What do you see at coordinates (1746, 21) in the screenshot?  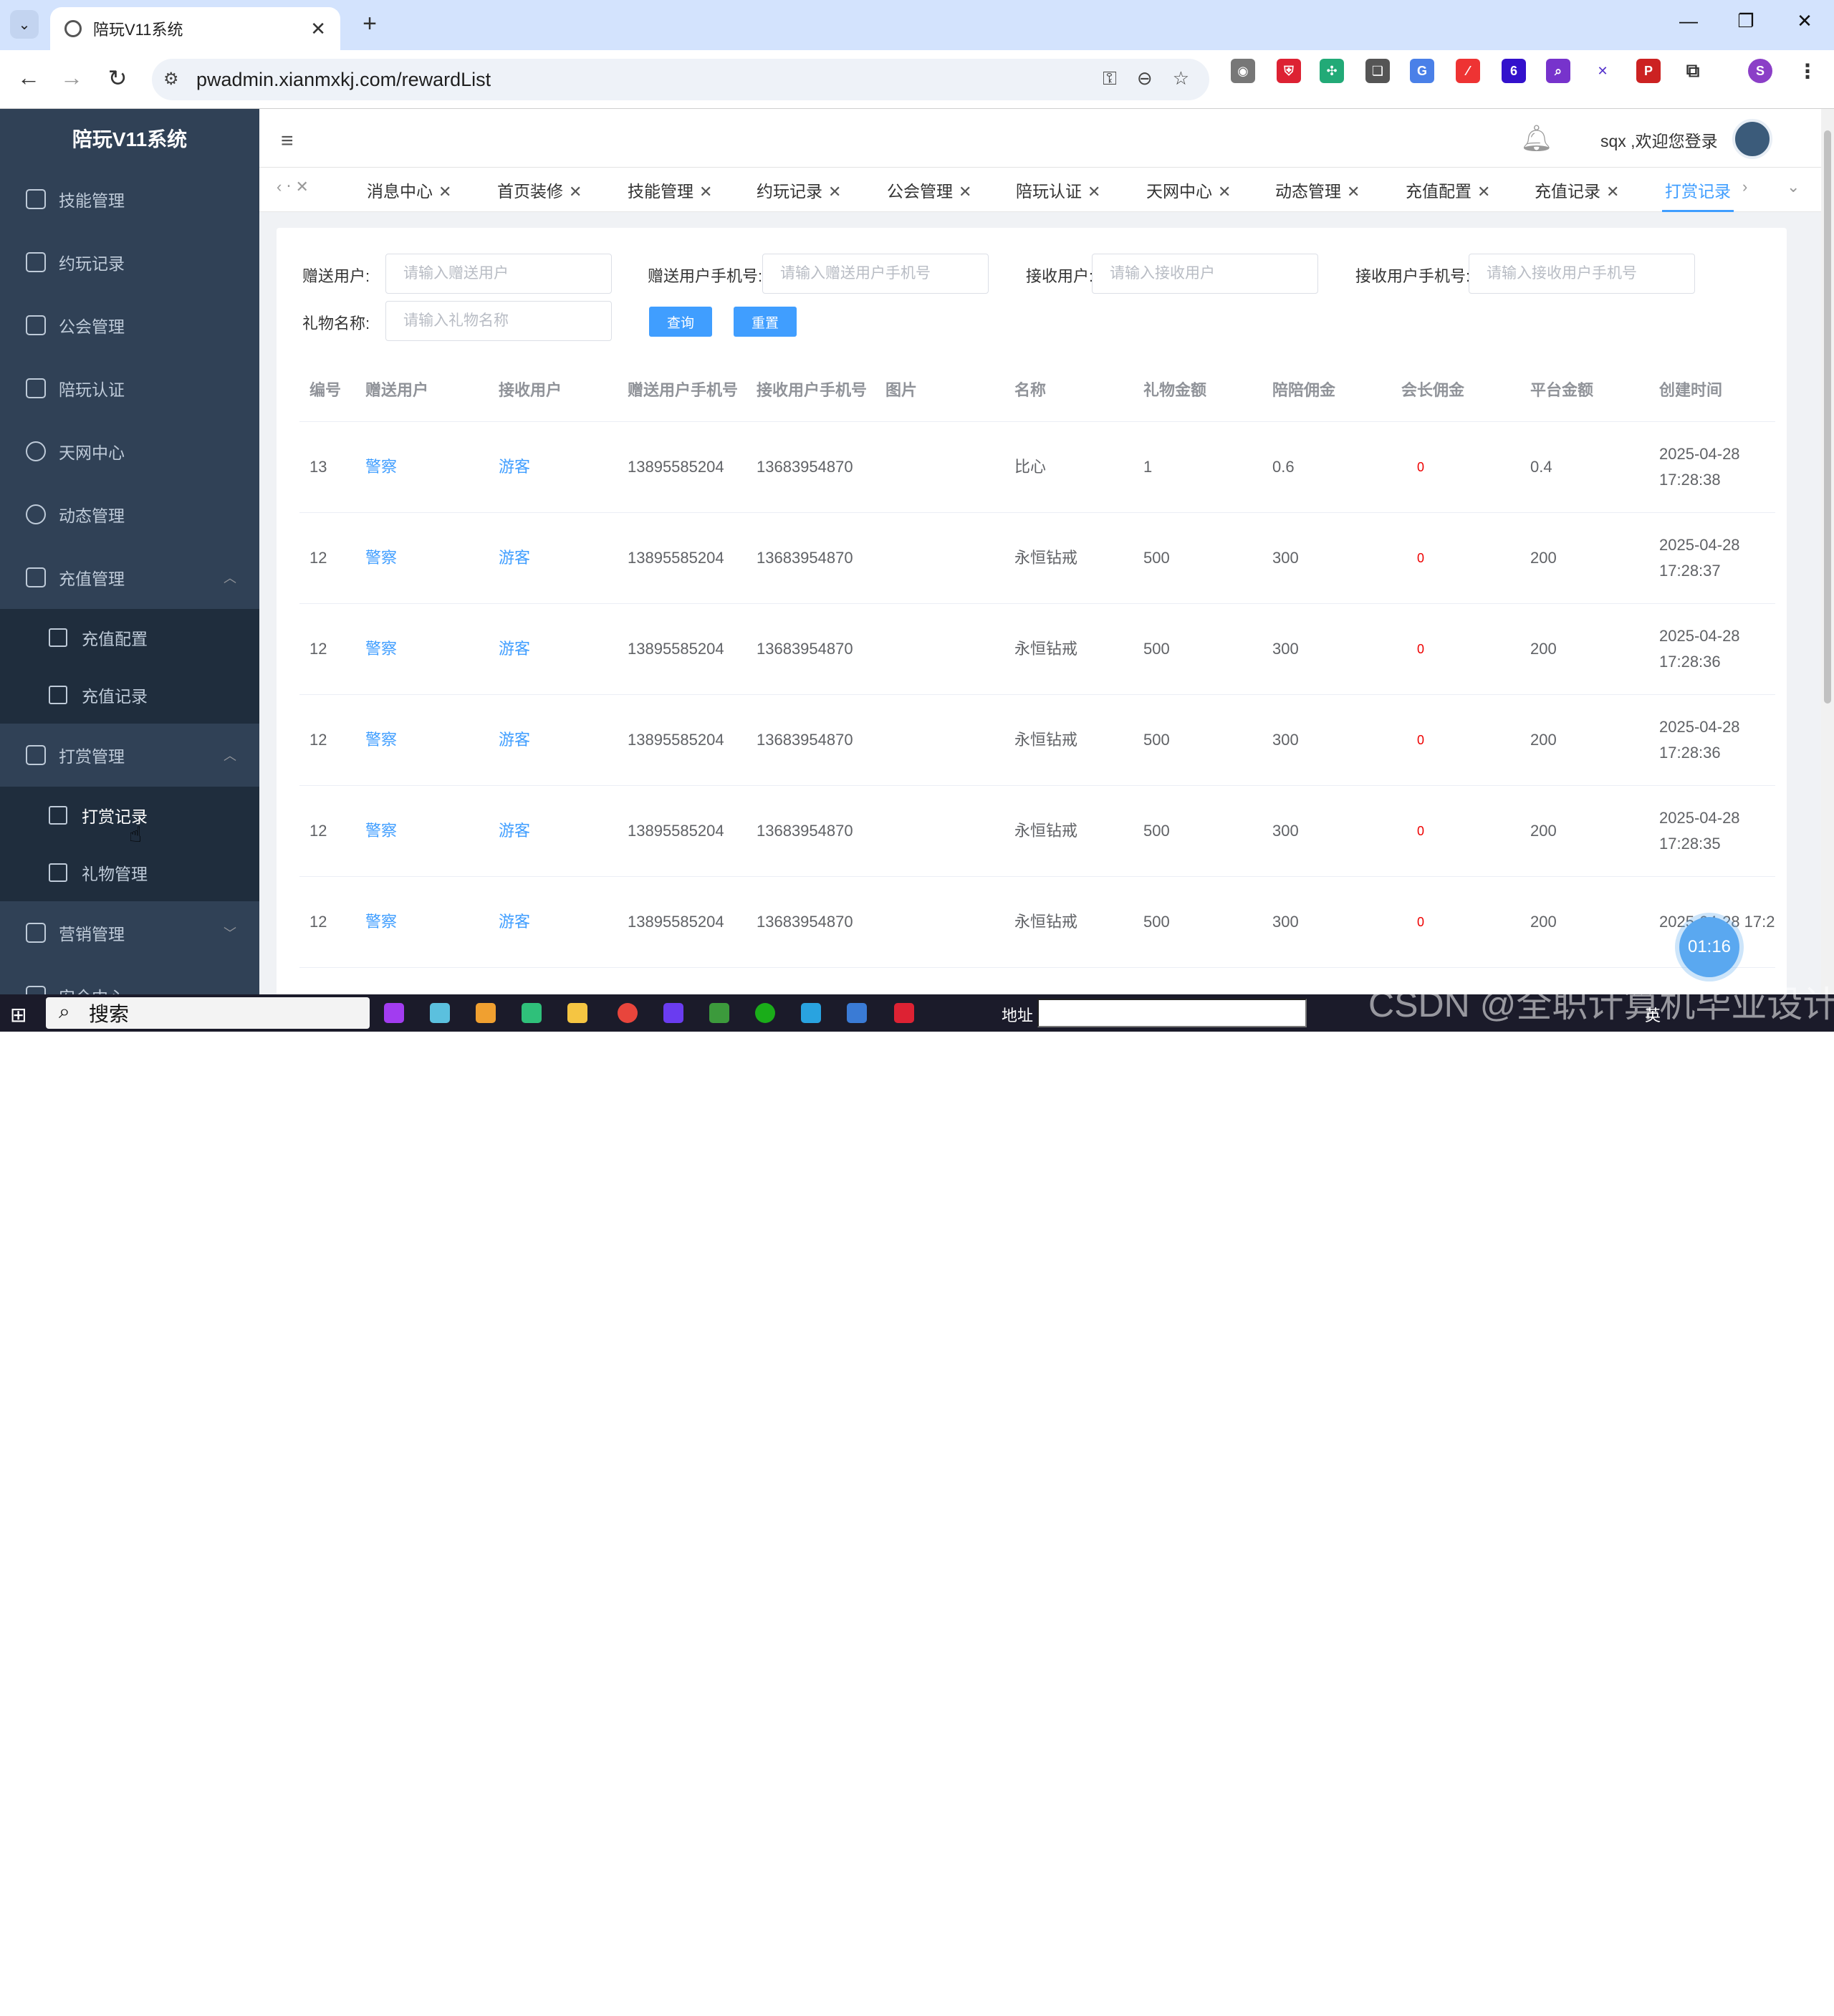 I see `restore-button: ❐` at bounding box center [1746, 21].